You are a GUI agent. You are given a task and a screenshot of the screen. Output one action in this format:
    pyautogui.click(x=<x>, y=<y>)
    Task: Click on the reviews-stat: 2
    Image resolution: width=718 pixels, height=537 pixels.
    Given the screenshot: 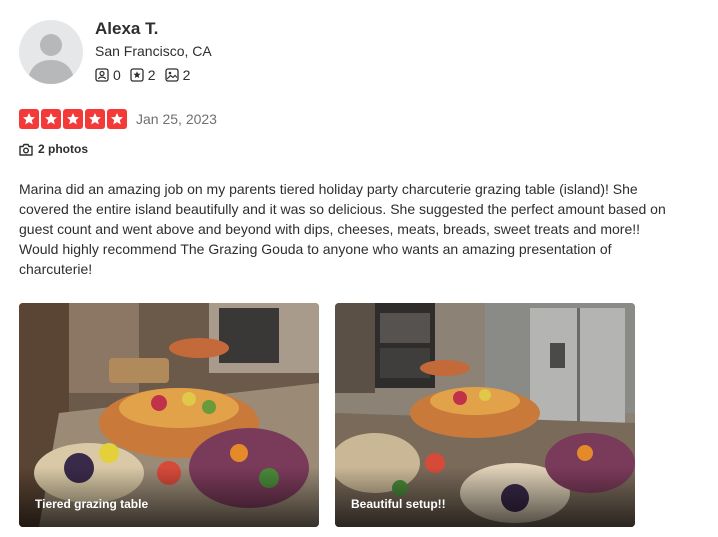 What is the action you would take?
    pyautogui.click(x=143, y=75)
    